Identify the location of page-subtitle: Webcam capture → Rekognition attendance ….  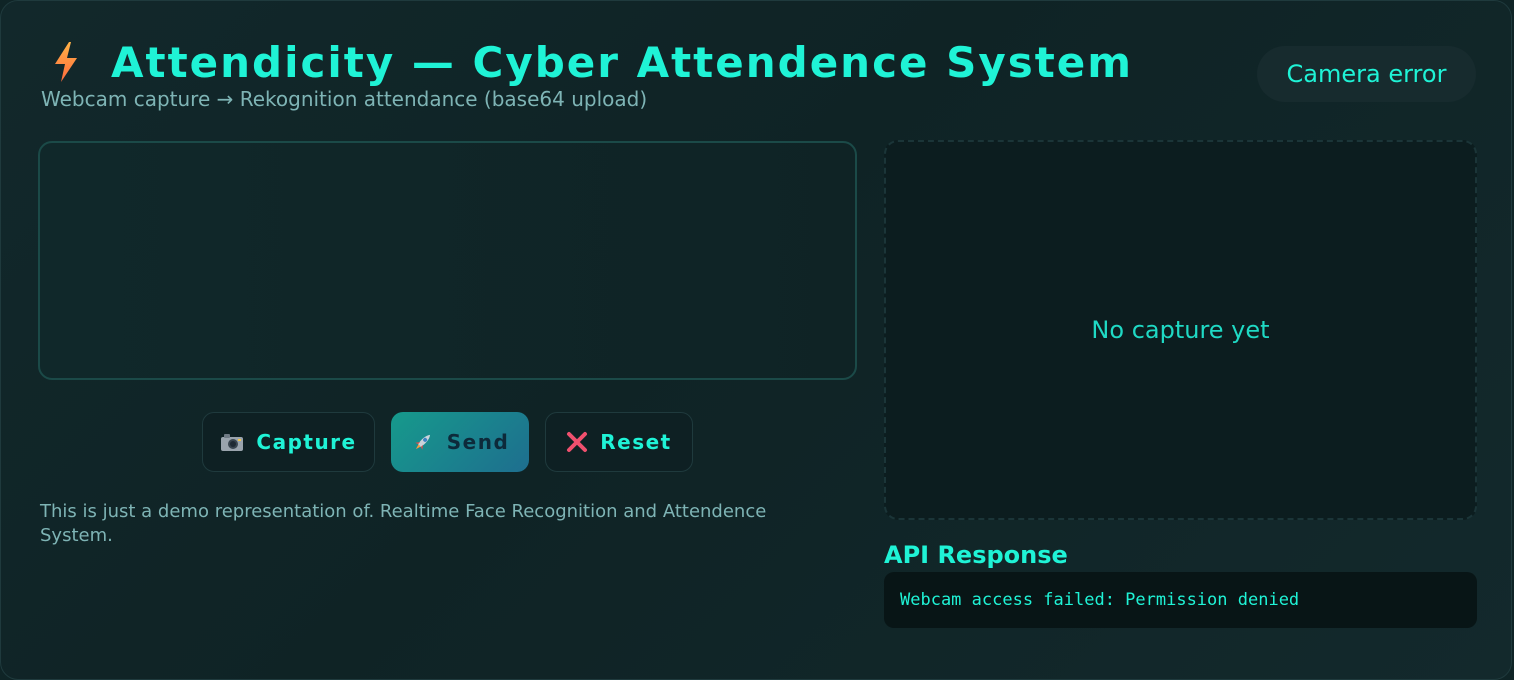
(344, 99).